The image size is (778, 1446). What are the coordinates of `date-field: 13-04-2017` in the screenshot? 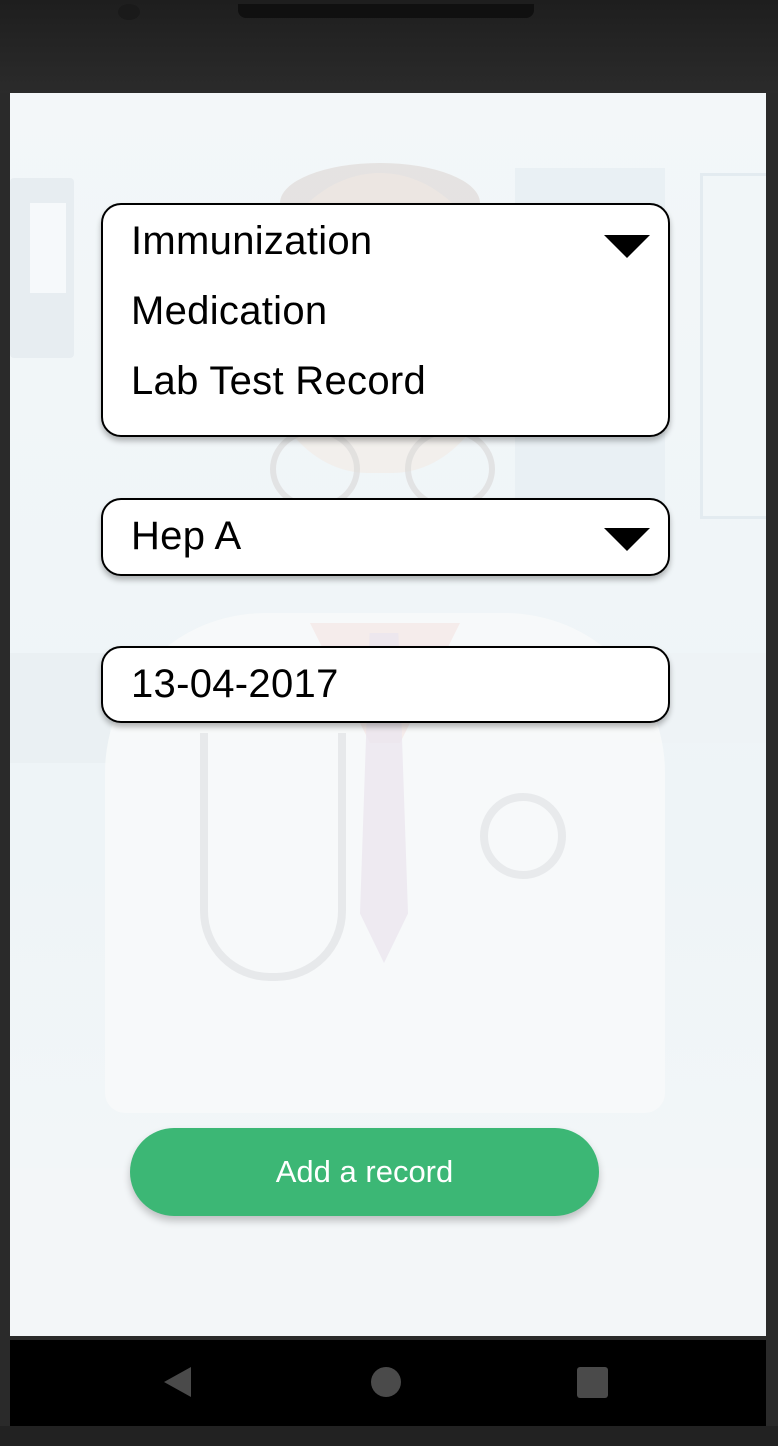 It's located at (385, 684).